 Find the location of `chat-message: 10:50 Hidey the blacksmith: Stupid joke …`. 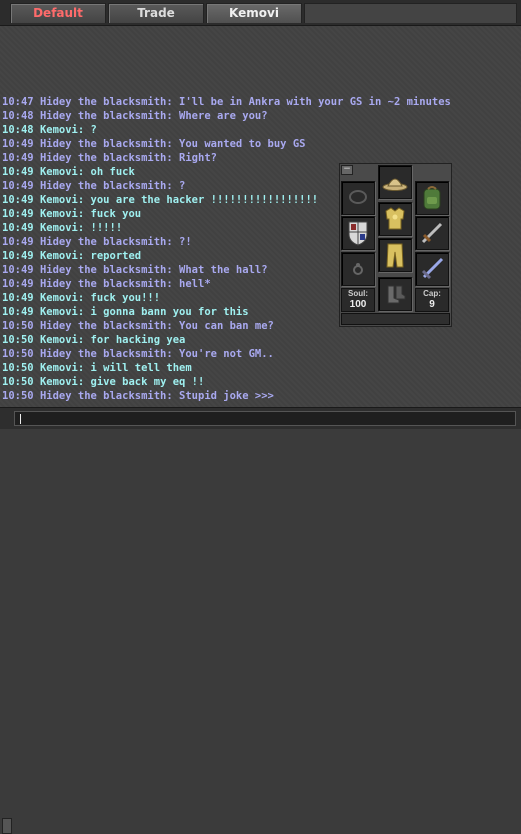

chat-message: 10:50 Hidey the blacksmith: Stupid joke … is located at coordinates (138, 396).